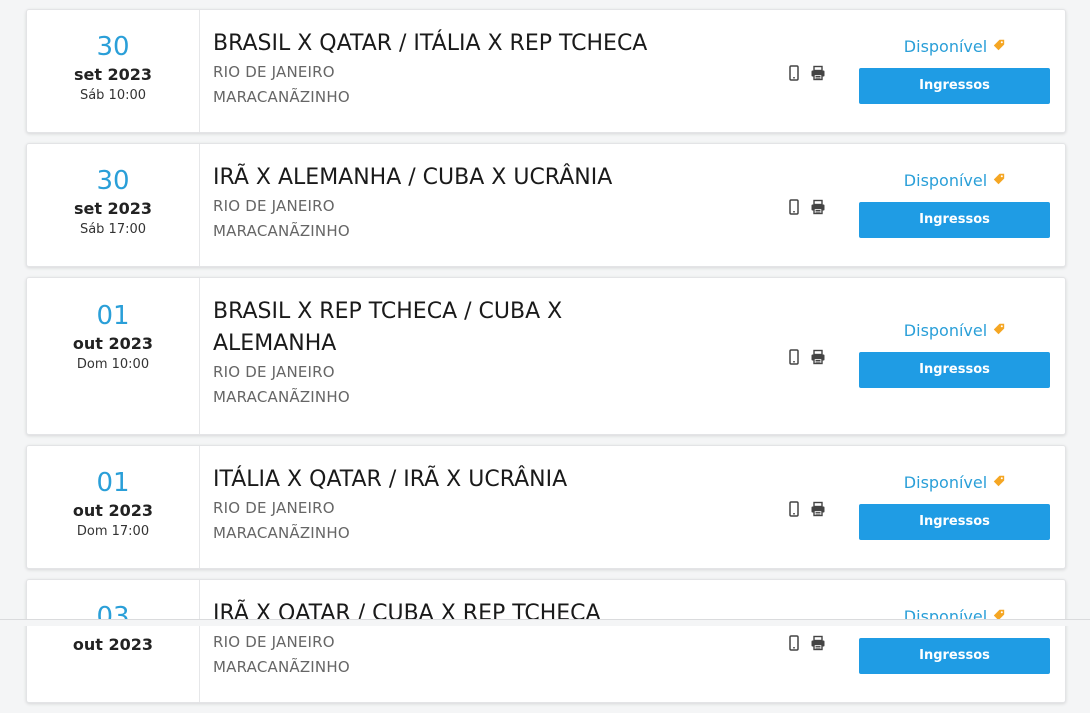 The width and height of the screenshot is (1090, 713). I want to click on event-weekday-time: Sáb 17:00, so click(113, 229).